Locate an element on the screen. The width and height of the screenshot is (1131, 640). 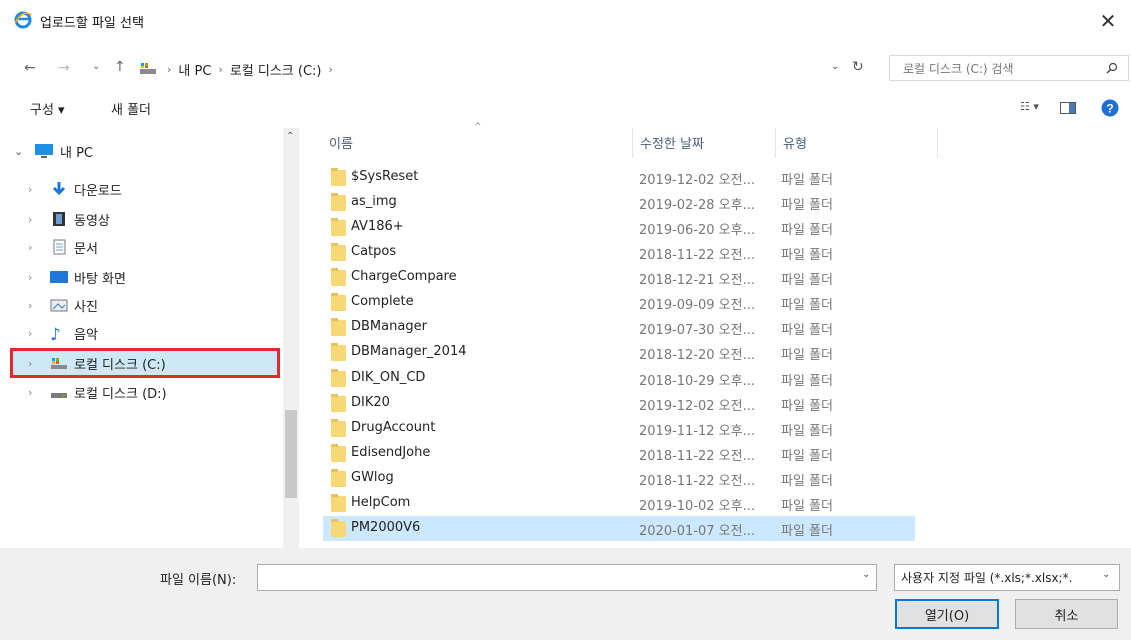
breadcrumb-item-my-pc: 내 PC is located at coordinates (194, 69).